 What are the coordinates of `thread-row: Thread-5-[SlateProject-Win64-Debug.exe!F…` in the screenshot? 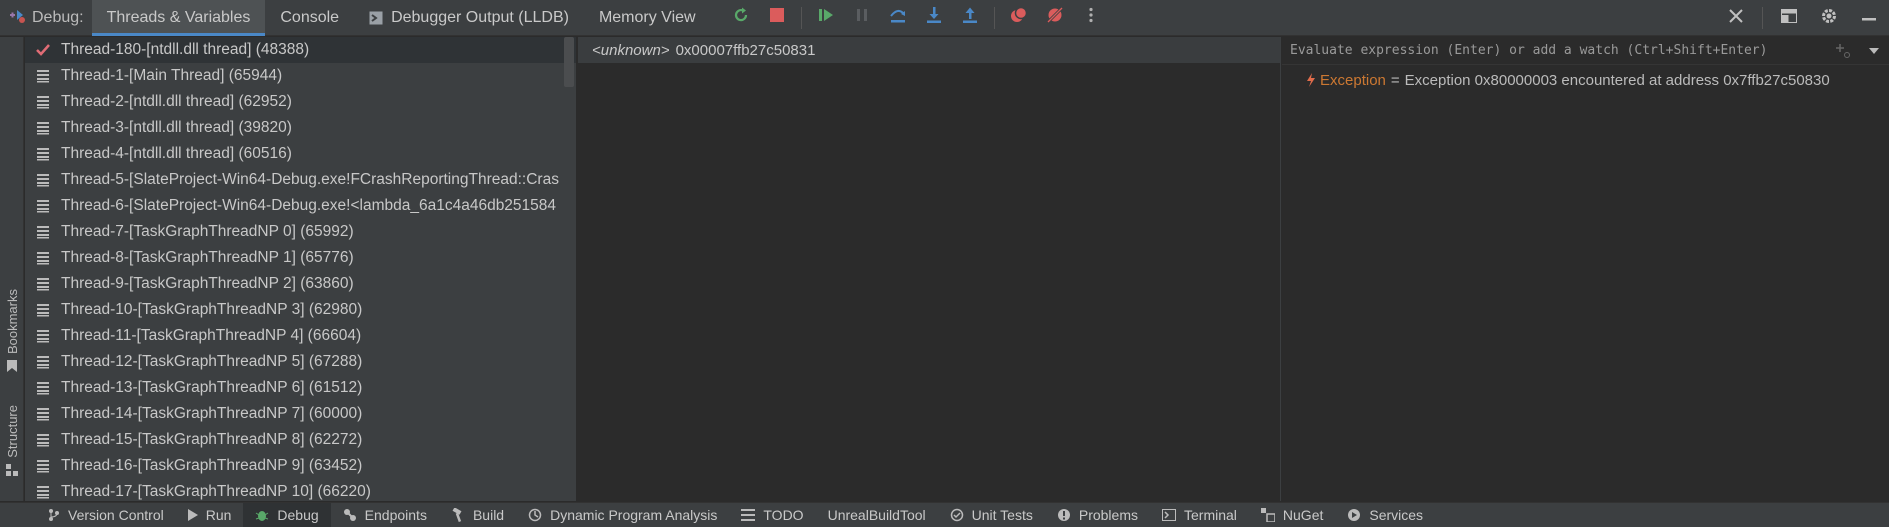 It's located at (300, 180).